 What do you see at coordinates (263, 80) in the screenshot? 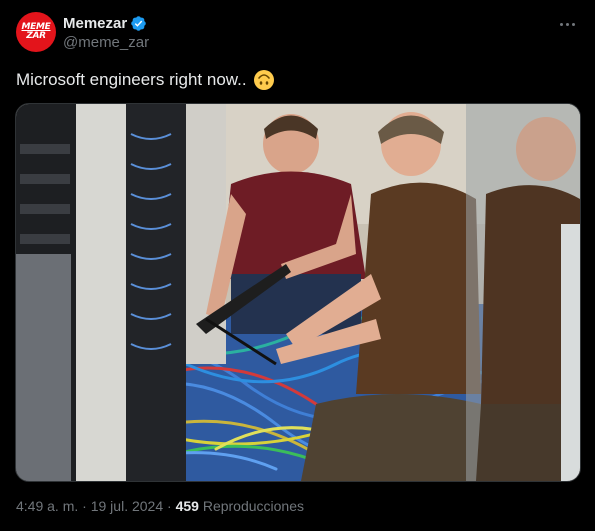
I see `upside-down-face-emoji-icon` at bounding box center [263, 80].